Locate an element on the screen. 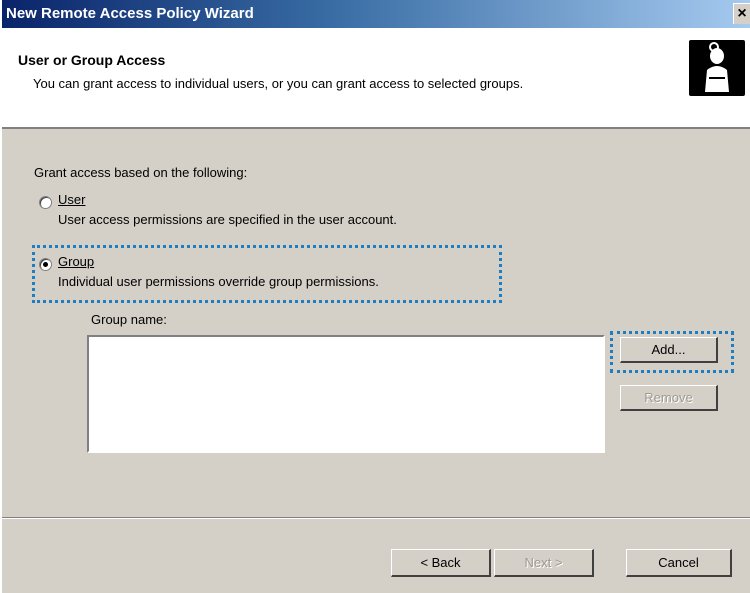 The width and height of the screenshot is (750, 593). close-button: × is located at coordinates (741, 13).